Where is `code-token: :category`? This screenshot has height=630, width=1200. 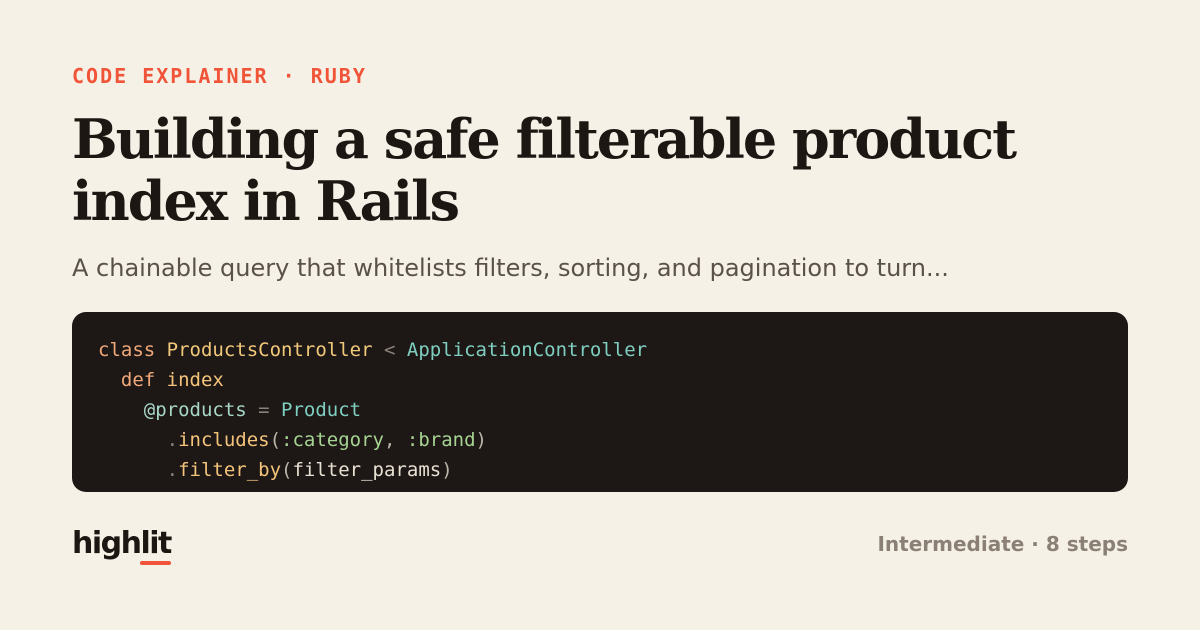
code-token: :category is located at coordinates (332, 440).